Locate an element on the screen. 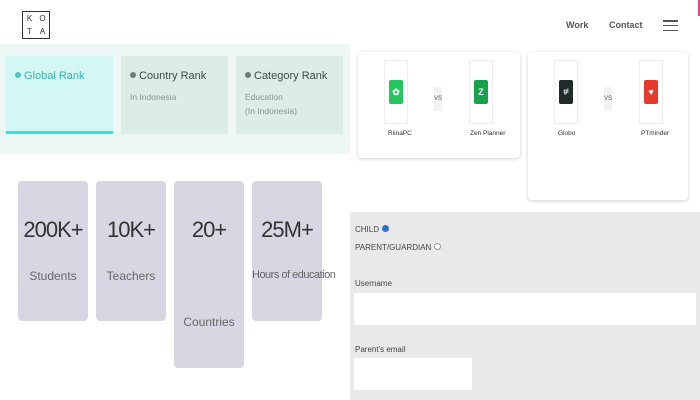 The height and width of the screenshot is (400, 700). country-rank-tab: Country Rank In Indonesia is located at coordinates (174, 95).